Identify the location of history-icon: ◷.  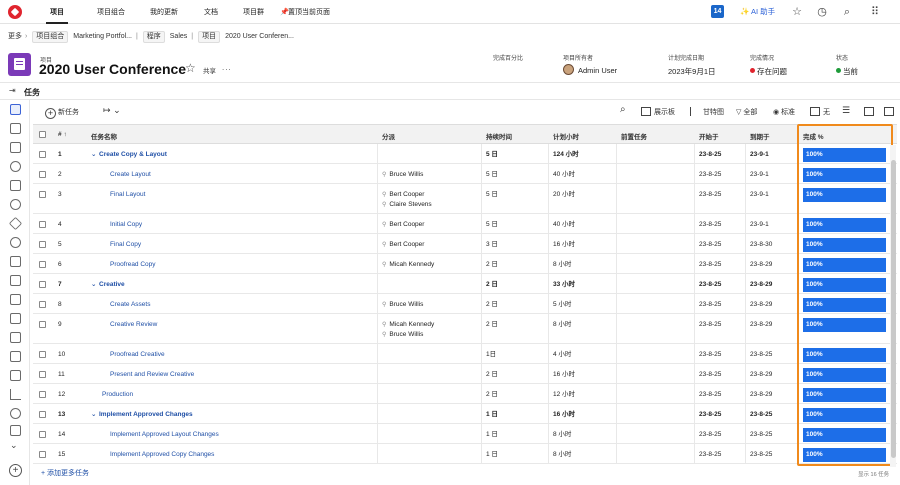
(822, 12).